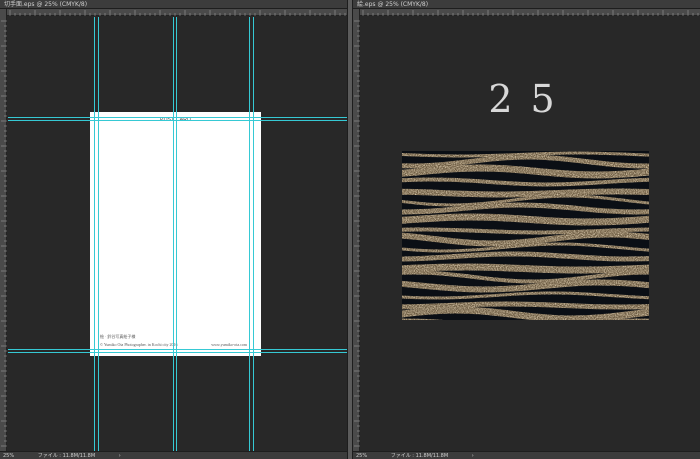 This screenshot has height=459, width=700. What do you see at coordinates (229, 344) in the screenshot?
I see `postcard-url: www.yumiko-ota.com` at bounding box center [229, 344].